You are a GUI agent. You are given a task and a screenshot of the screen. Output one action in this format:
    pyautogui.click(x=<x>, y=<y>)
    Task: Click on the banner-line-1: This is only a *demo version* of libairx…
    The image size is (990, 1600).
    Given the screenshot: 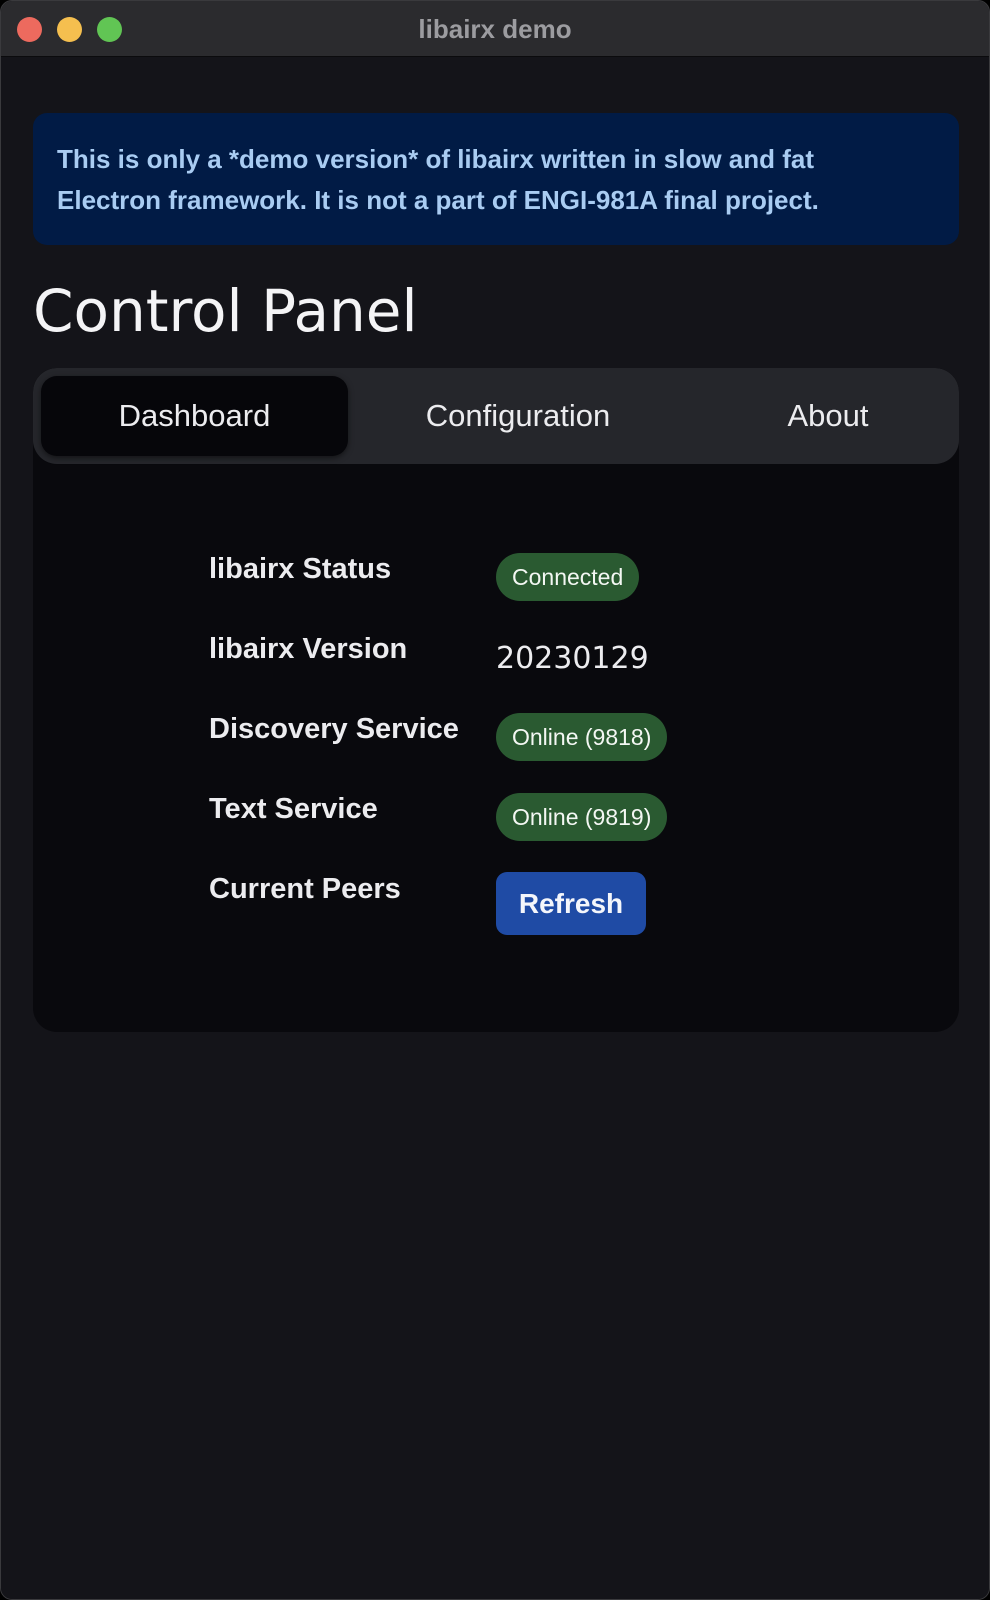 What is the action you would take?
    pyautogui.click(x=436, y=159)
    